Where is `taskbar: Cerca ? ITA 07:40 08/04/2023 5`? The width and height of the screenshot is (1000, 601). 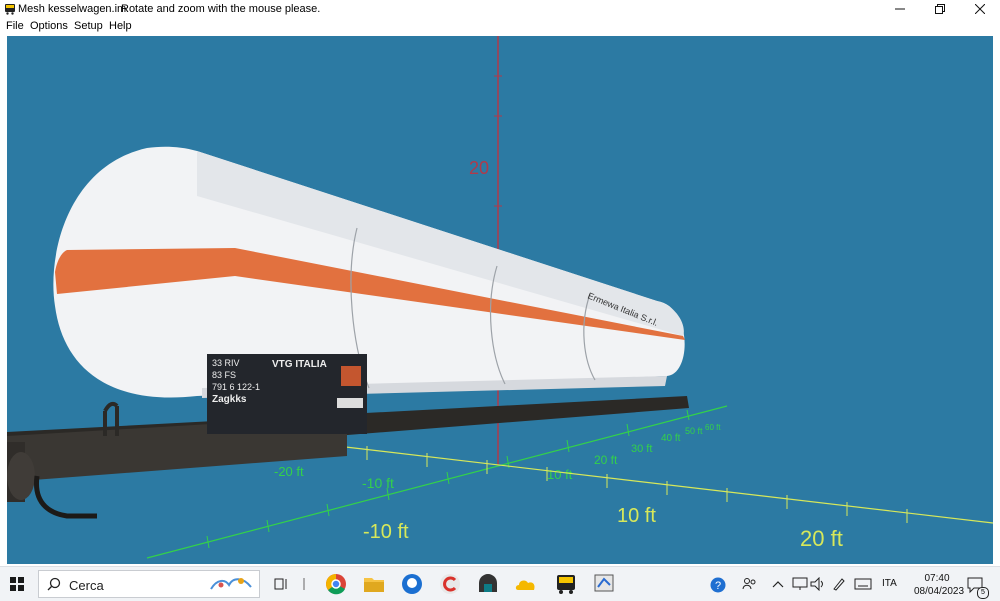
taskbar: Cerca ? ITA 07:40 08/04/2023 5 is located at coordinates (500, 583).